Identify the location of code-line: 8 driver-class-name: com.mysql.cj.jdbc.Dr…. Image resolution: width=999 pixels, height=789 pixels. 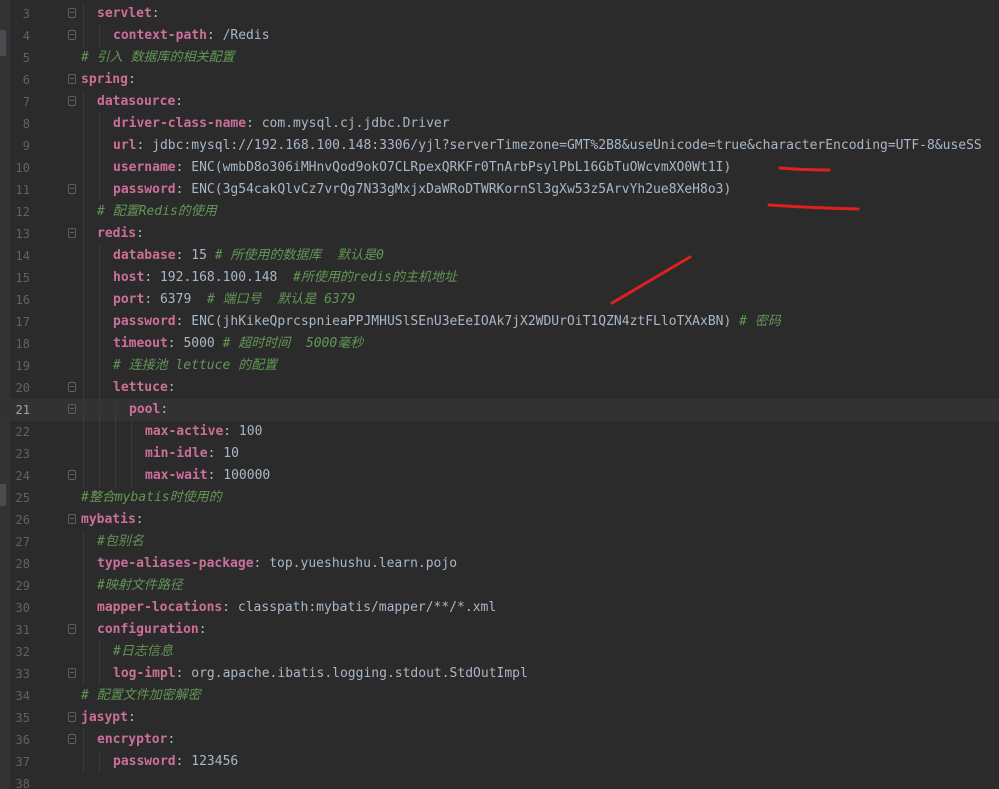
(499, 124).